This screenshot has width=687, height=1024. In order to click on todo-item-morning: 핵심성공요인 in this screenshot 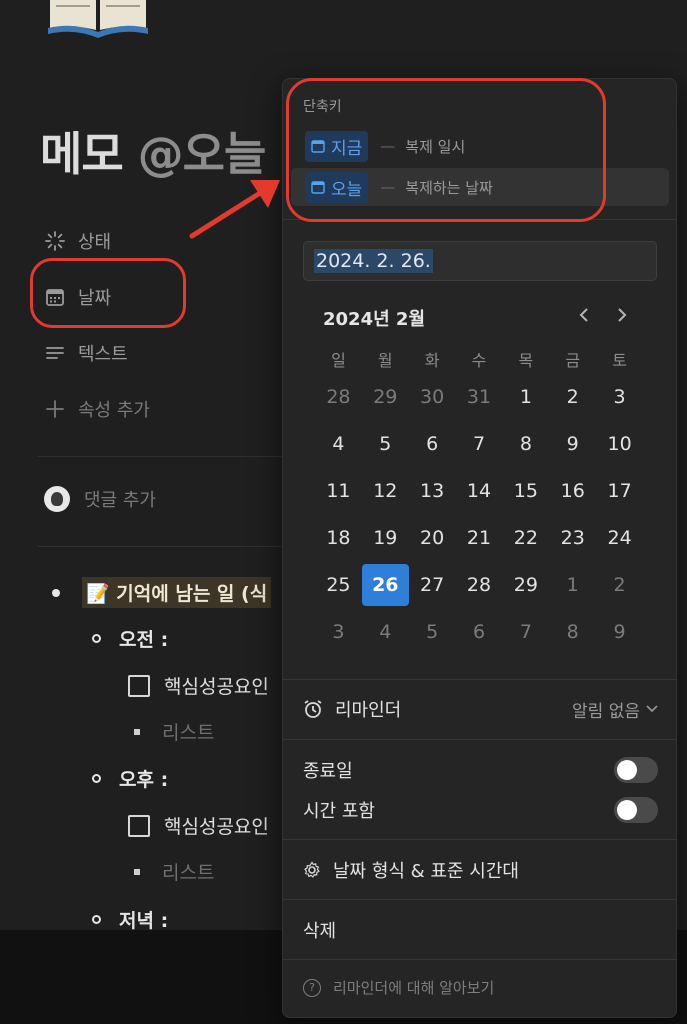, I will do `click(198, 685)`.